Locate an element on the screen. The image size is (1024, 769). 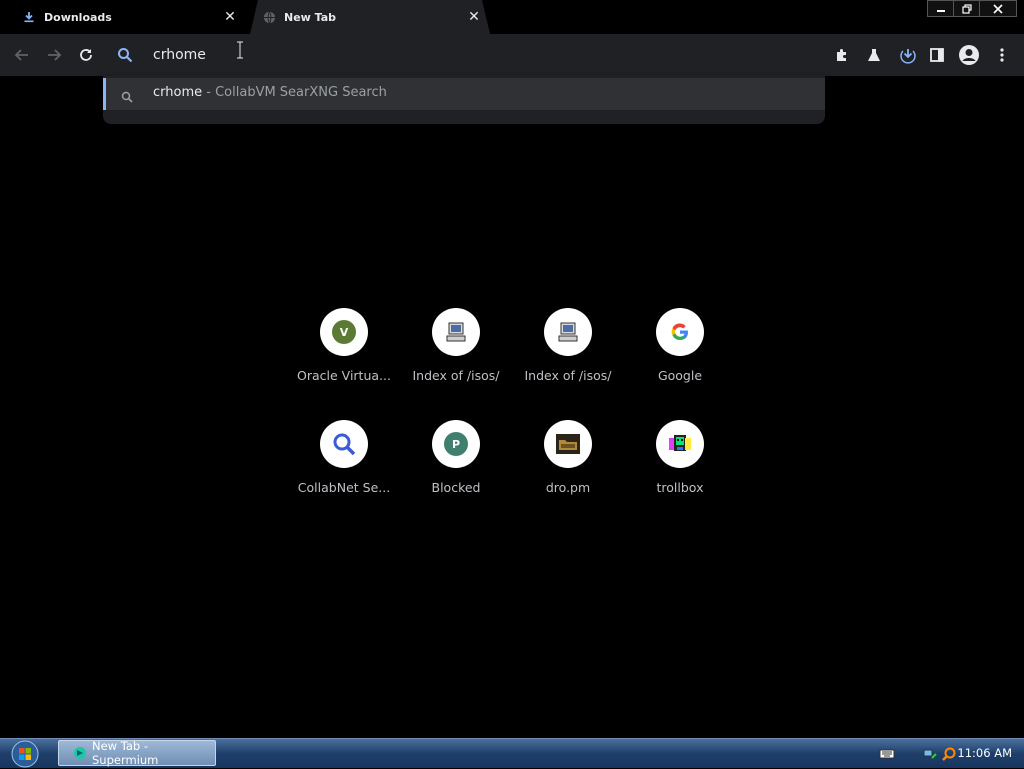
shortcut-tile: Google is located at coordinates (680, 358).